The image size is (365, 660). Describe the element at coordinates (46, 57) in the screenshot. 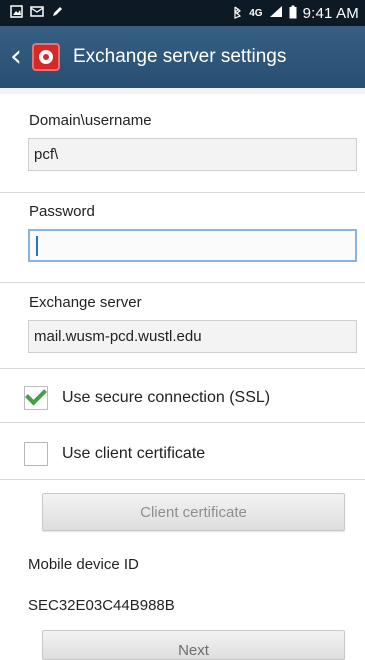

I see `exchange-app-icon` at that location.